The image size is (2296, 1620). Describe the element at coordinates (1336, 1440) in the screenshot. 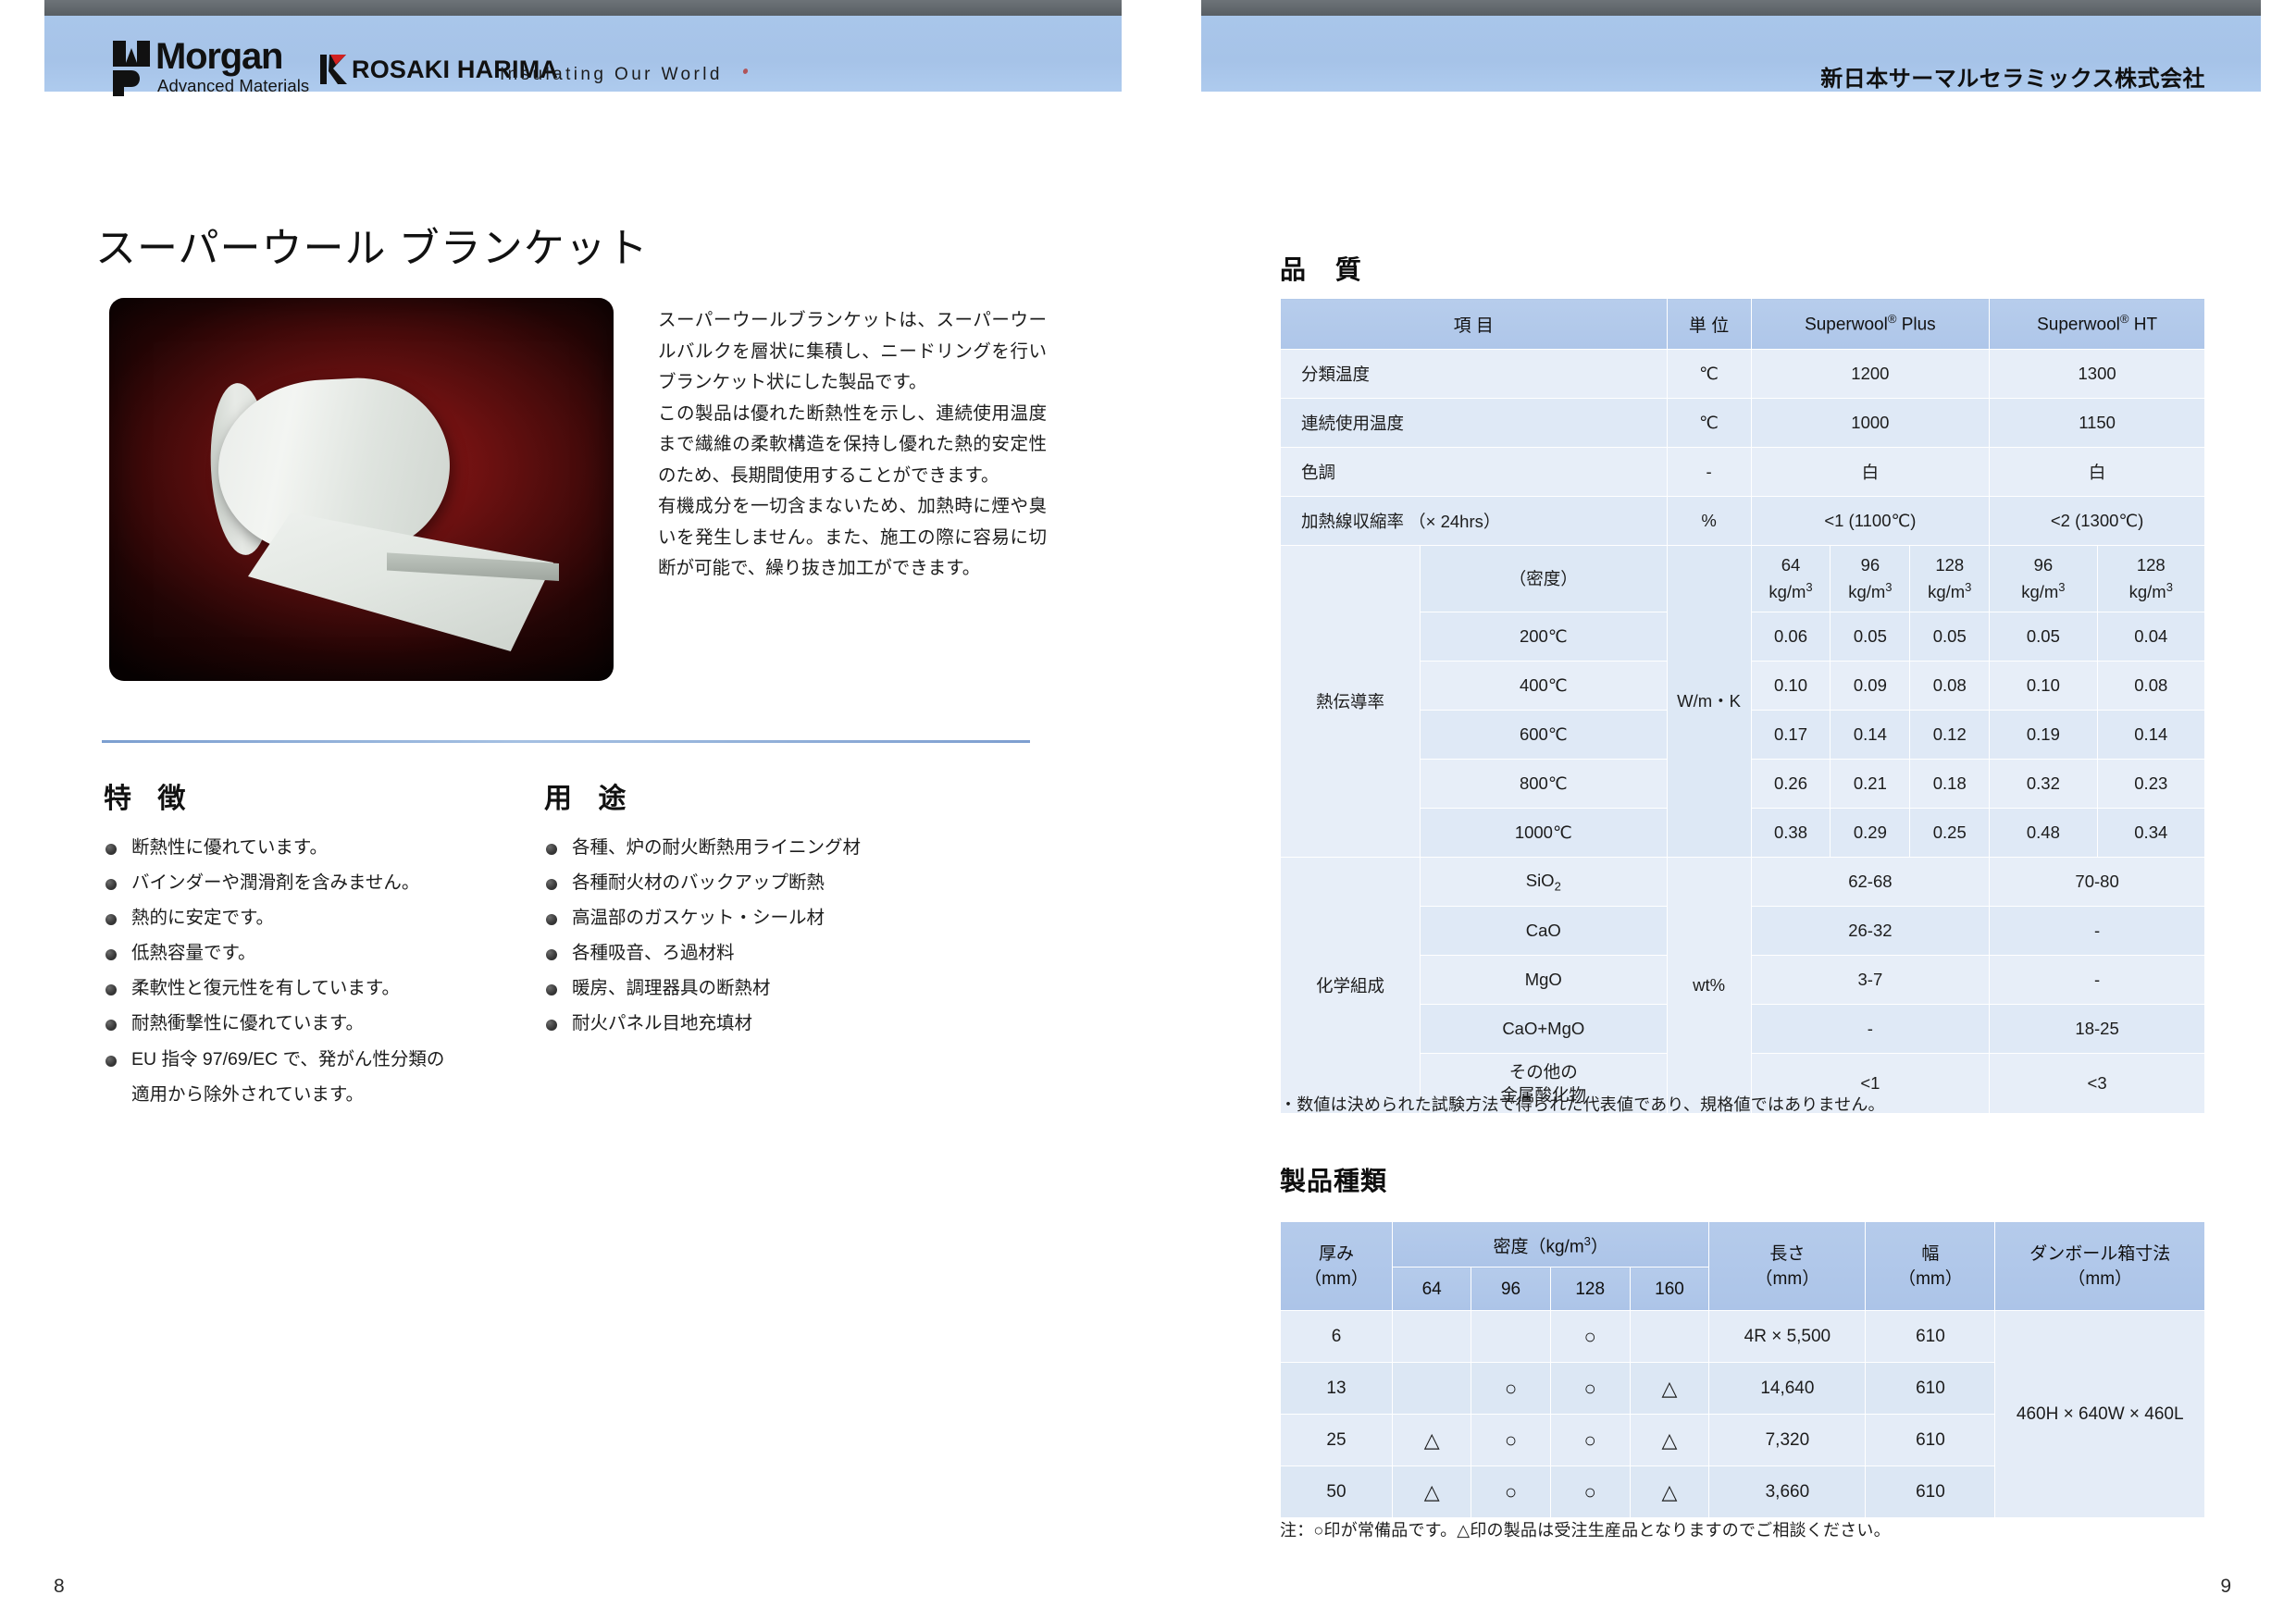

I see `cell-thickness: 25` at that location.